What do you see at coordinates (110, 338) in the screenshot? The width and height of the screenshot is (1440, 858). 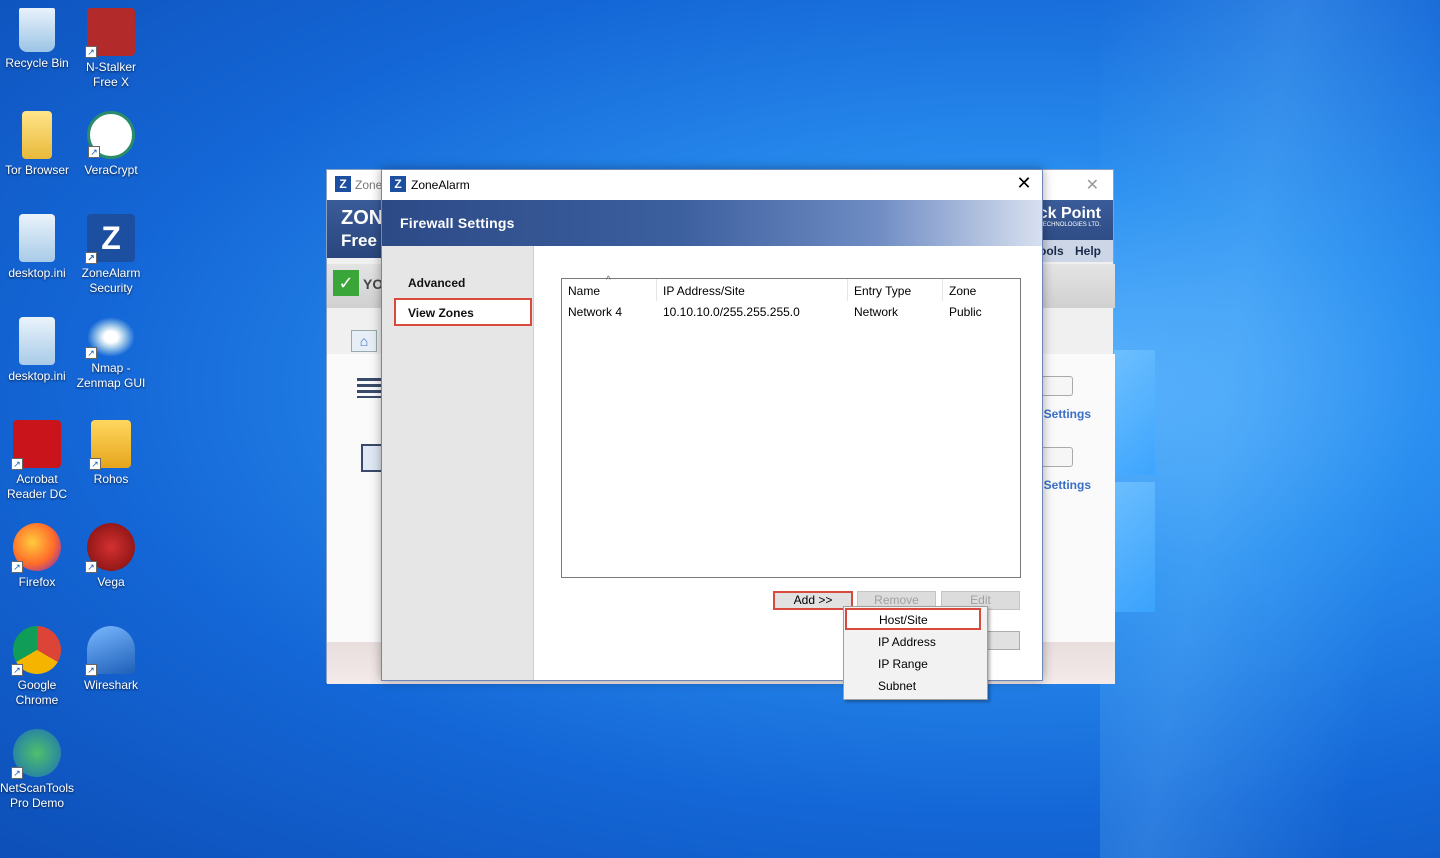 I see `nmap-eye-icon: ↗` at bounding box center [110, 338].